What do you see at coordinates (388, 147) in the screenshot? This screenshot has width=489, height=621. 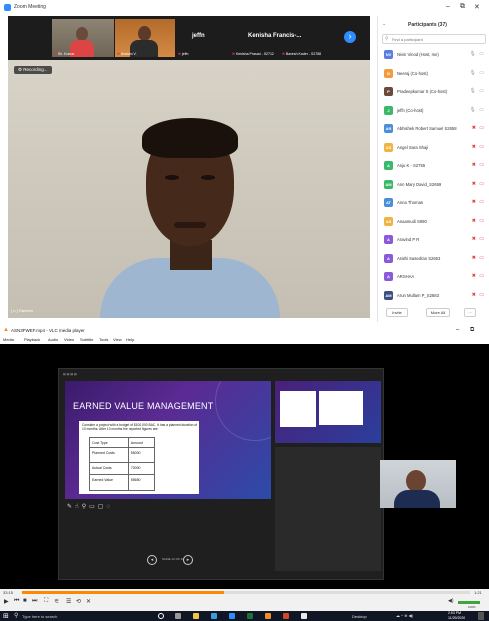 I see `avatar: AS` at bounding box center [388, 147].